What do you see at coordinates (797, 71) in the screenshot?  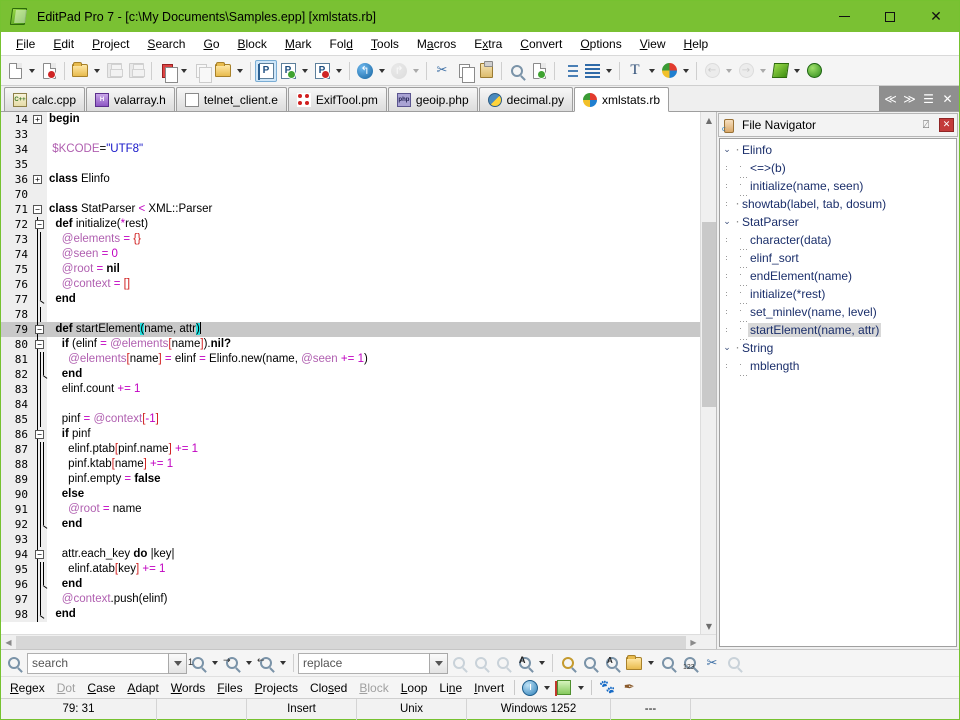 I see `editpad-book-dropdown` at bounding box center [797, 71].